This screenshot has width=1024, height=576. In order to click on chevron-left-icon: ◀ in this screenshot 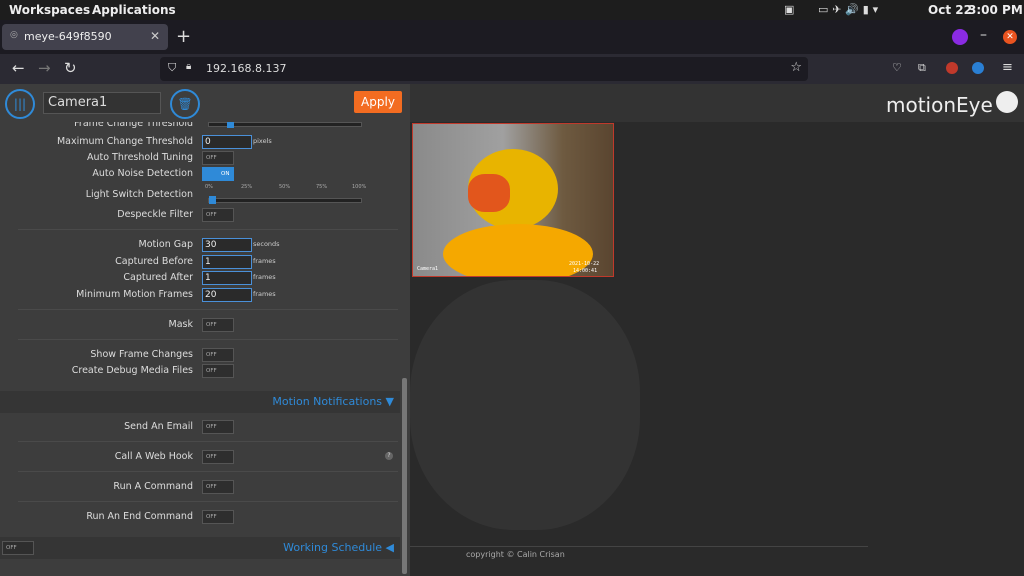, I will do `click(389, 547)`.